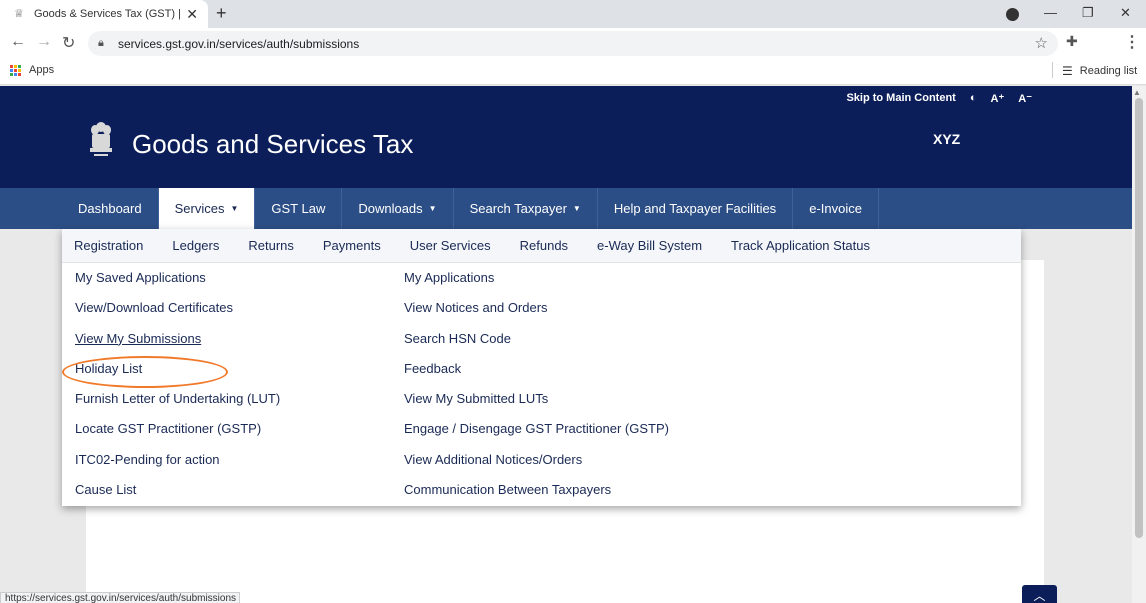 This screenshot has height=603, width=1146. What do you see at coordinates (1052, 70) in the screenshot?
I see `divider` at bounding box center [1052, 70].